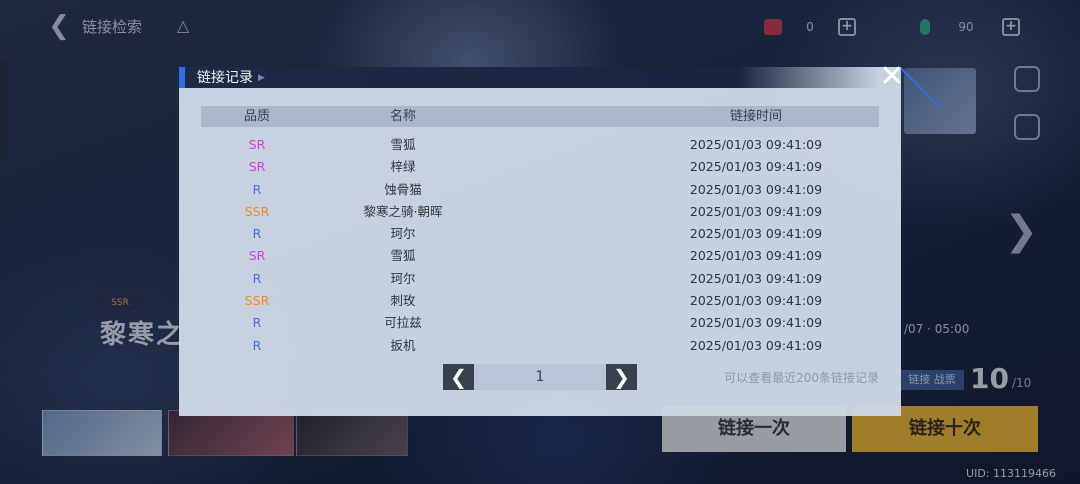 This screenshot has height=484, width=1080. Describe the element at coordinates (403, 323) in the screenshot. I see `row-name: 可拉兹` at that location.